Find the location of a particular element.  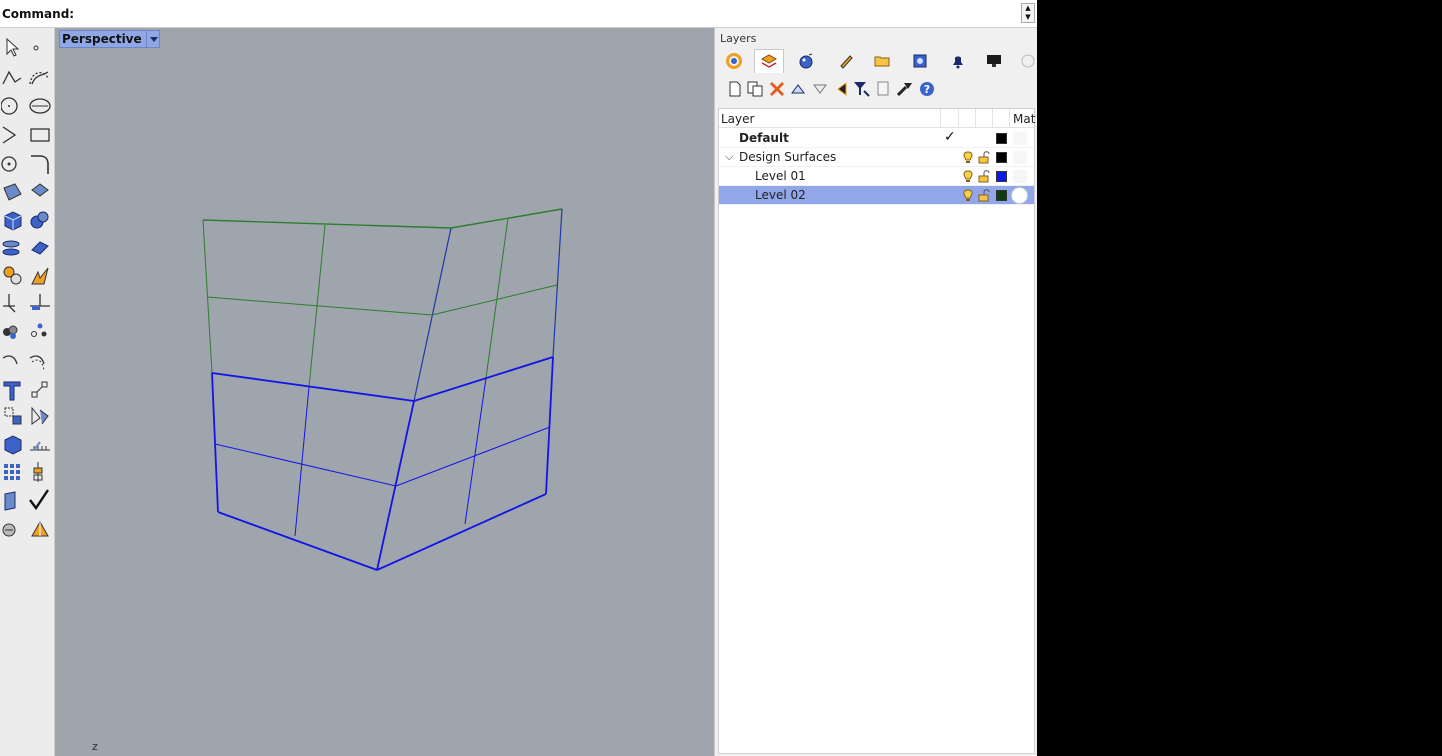

folder-icon is located at coordinates (882, 61).